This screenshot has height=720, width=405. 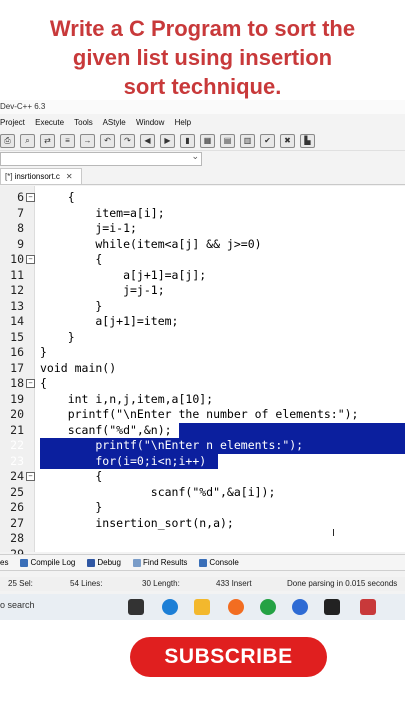 What do you see at coordinates (67, 141) in the screenshot?
I see `list-icon: ≡` at bounding box center [67, 141].